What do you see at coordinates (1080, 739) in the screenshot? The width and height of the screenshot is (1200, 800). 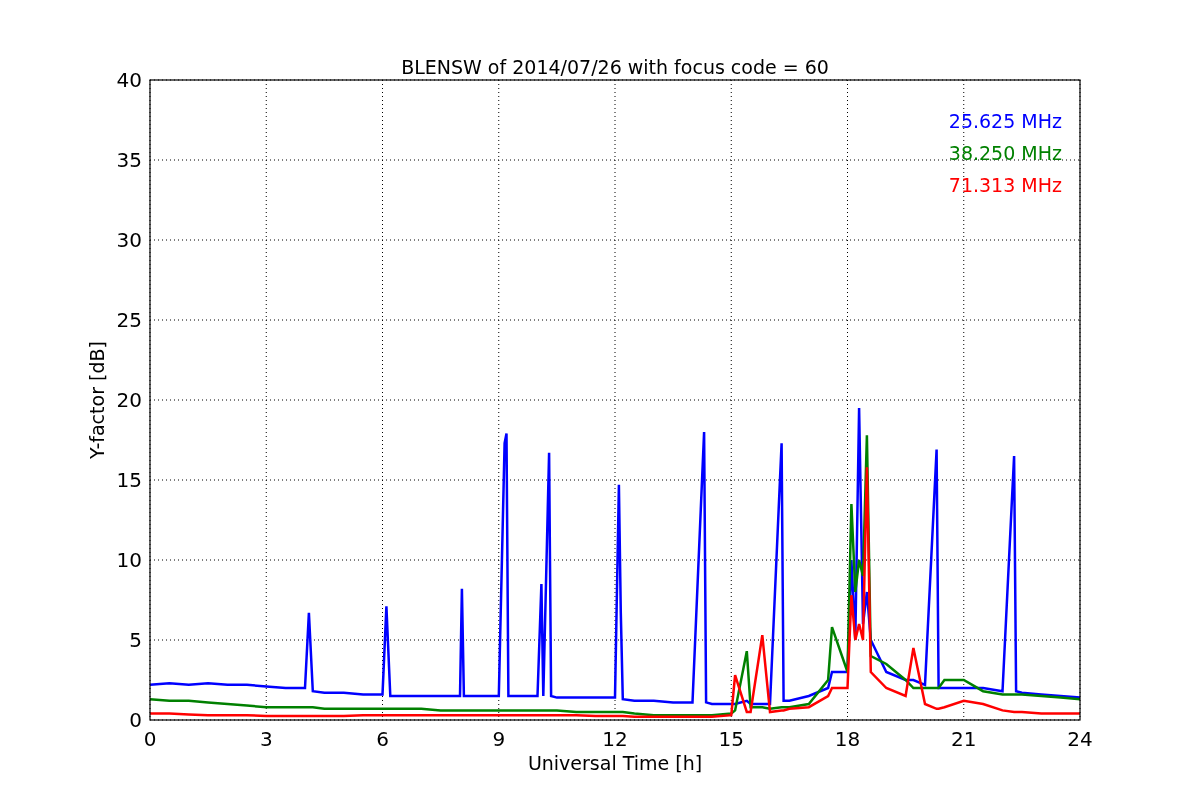 I see `x-tick-label: 24` at bounding box center [1080, 739].